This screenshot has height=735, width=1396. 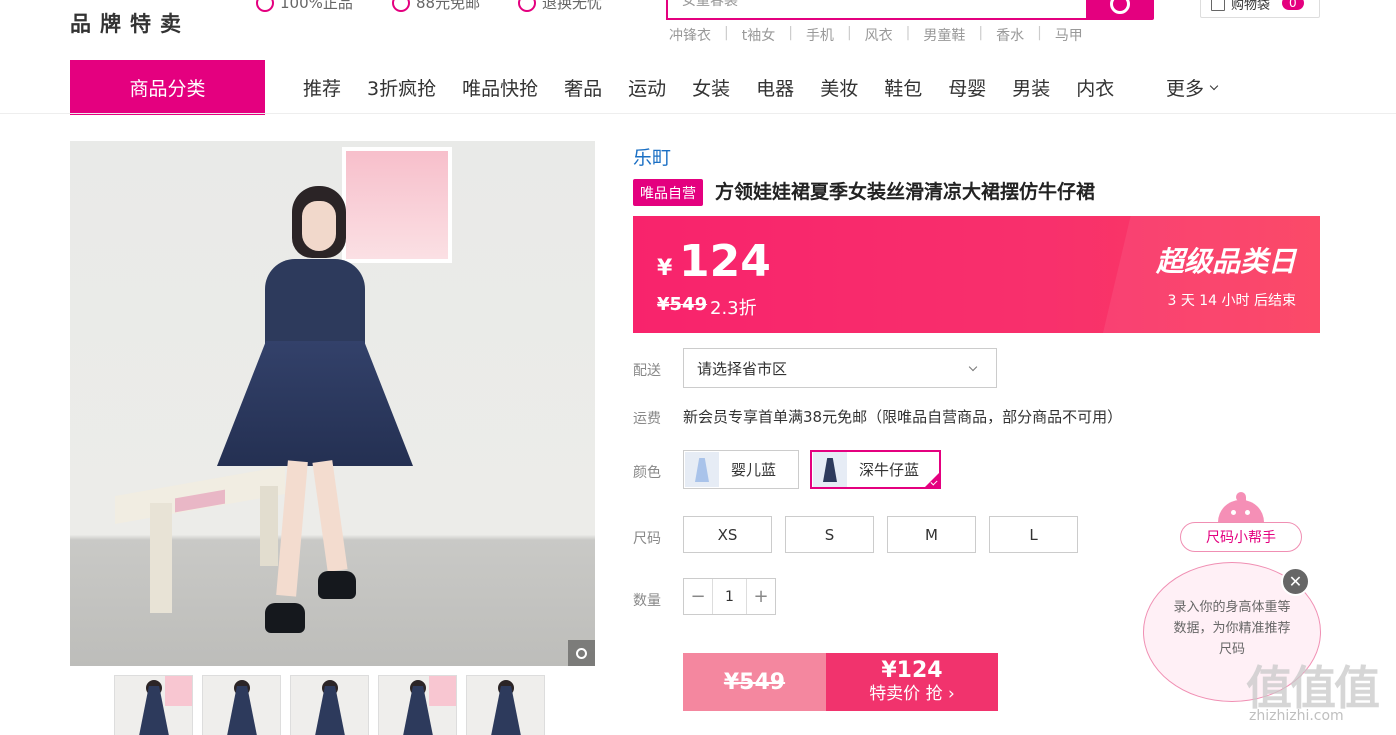 What do you see at coordinates (1010, 35) in the screenshot?
I see `hot-word: 香水` at bounding box center [1010, 35].